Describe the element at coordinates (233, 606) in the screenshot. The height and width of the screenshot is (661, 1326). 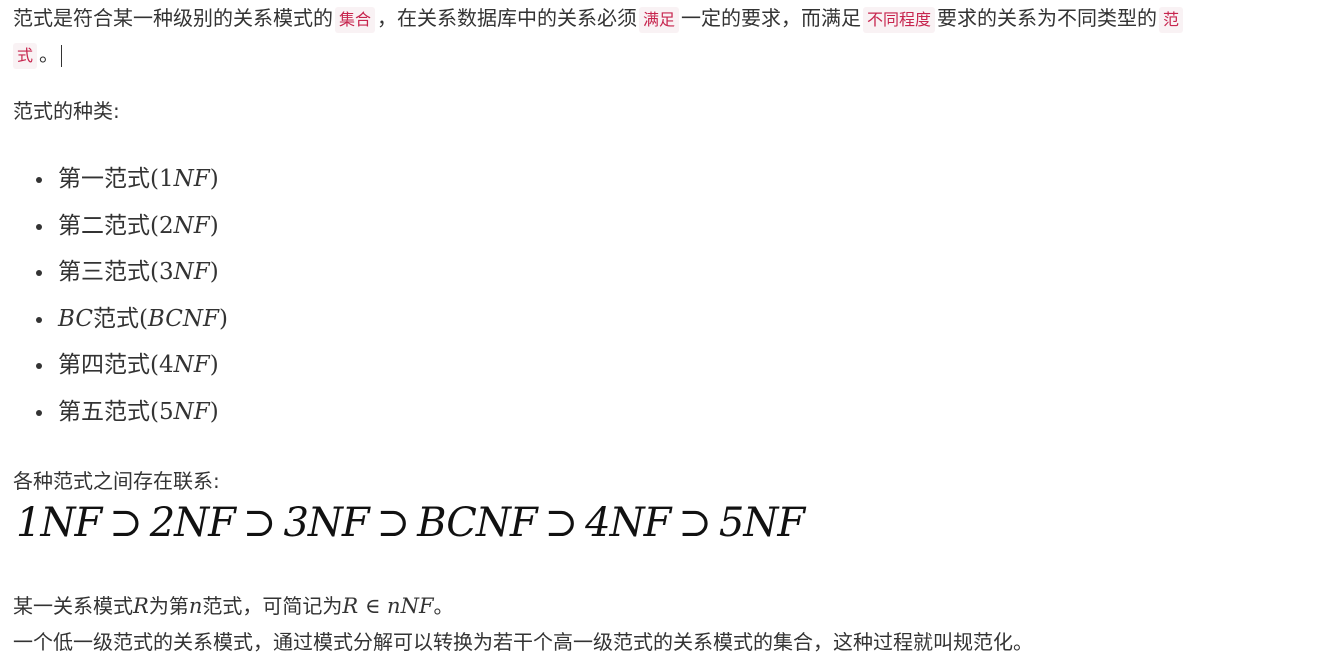
I see `notation-line: 某一关系模式R为第n范式，可简记为R ∈ nNF。` at that location.